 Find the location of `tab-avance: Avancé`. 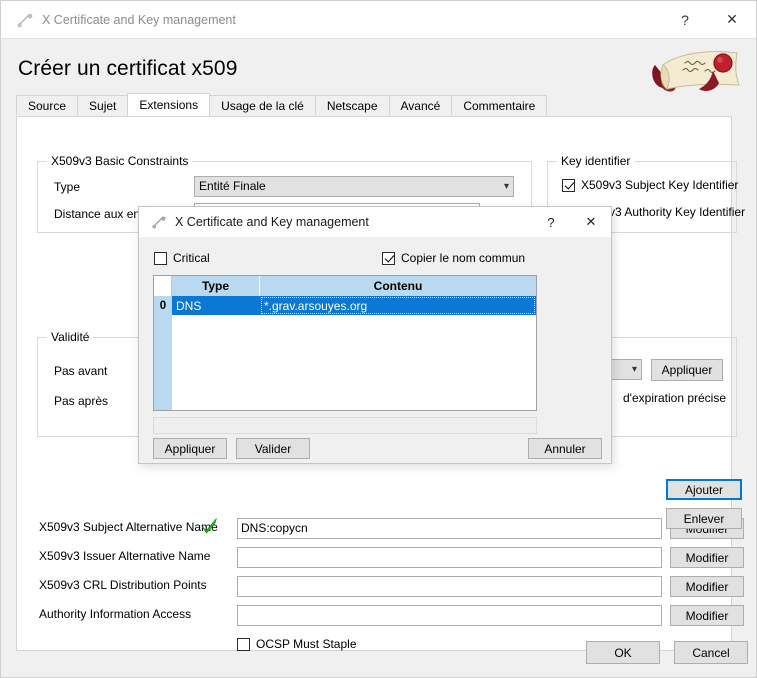

tab-avance: Avancé is located at coordinates (420, 105).